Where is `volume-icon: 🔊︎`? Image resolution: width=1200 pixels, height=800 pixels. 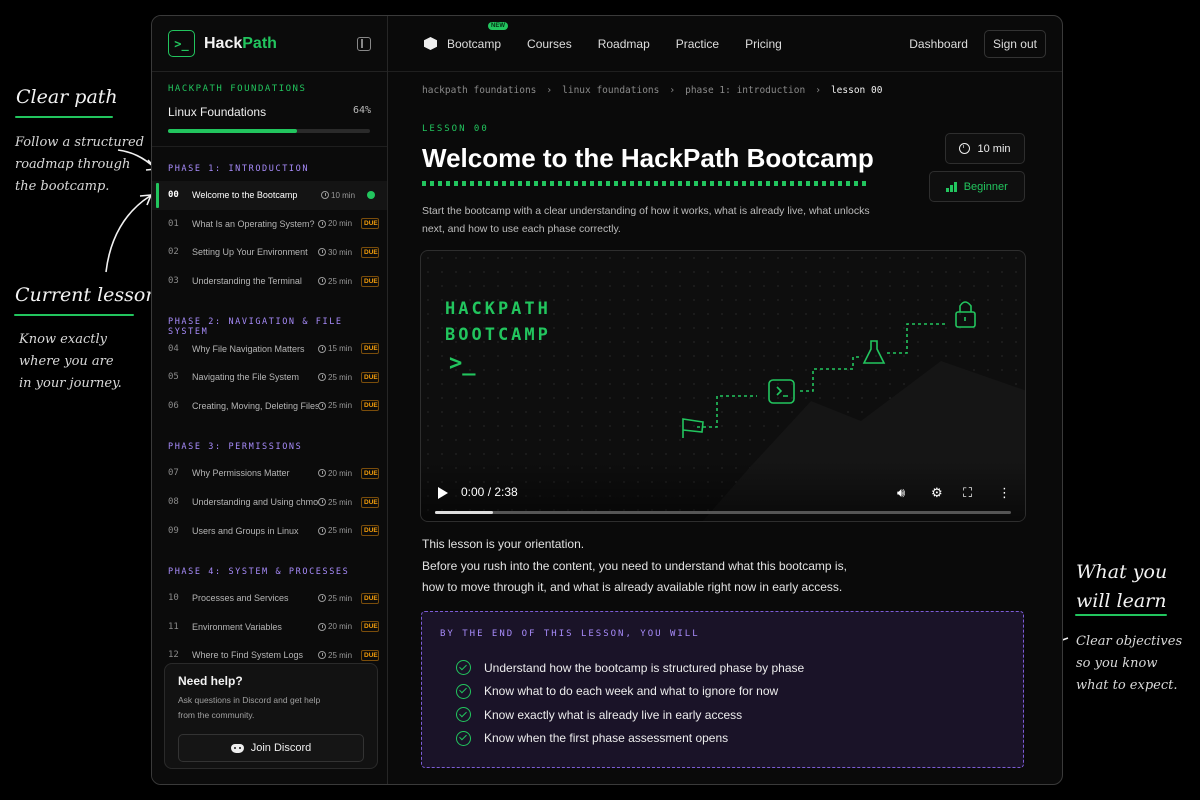 volume-icon: 🔊︎ is located at coordinates (901, 493).